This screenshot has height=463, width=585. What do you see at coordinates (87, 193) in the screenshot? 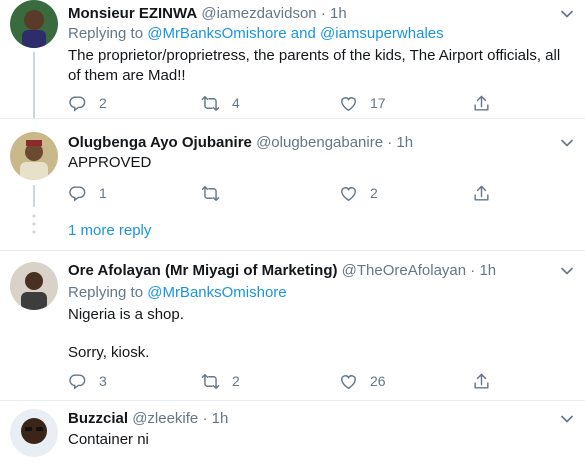
I see `reply-button: 1` at bounding box center [87, 193].